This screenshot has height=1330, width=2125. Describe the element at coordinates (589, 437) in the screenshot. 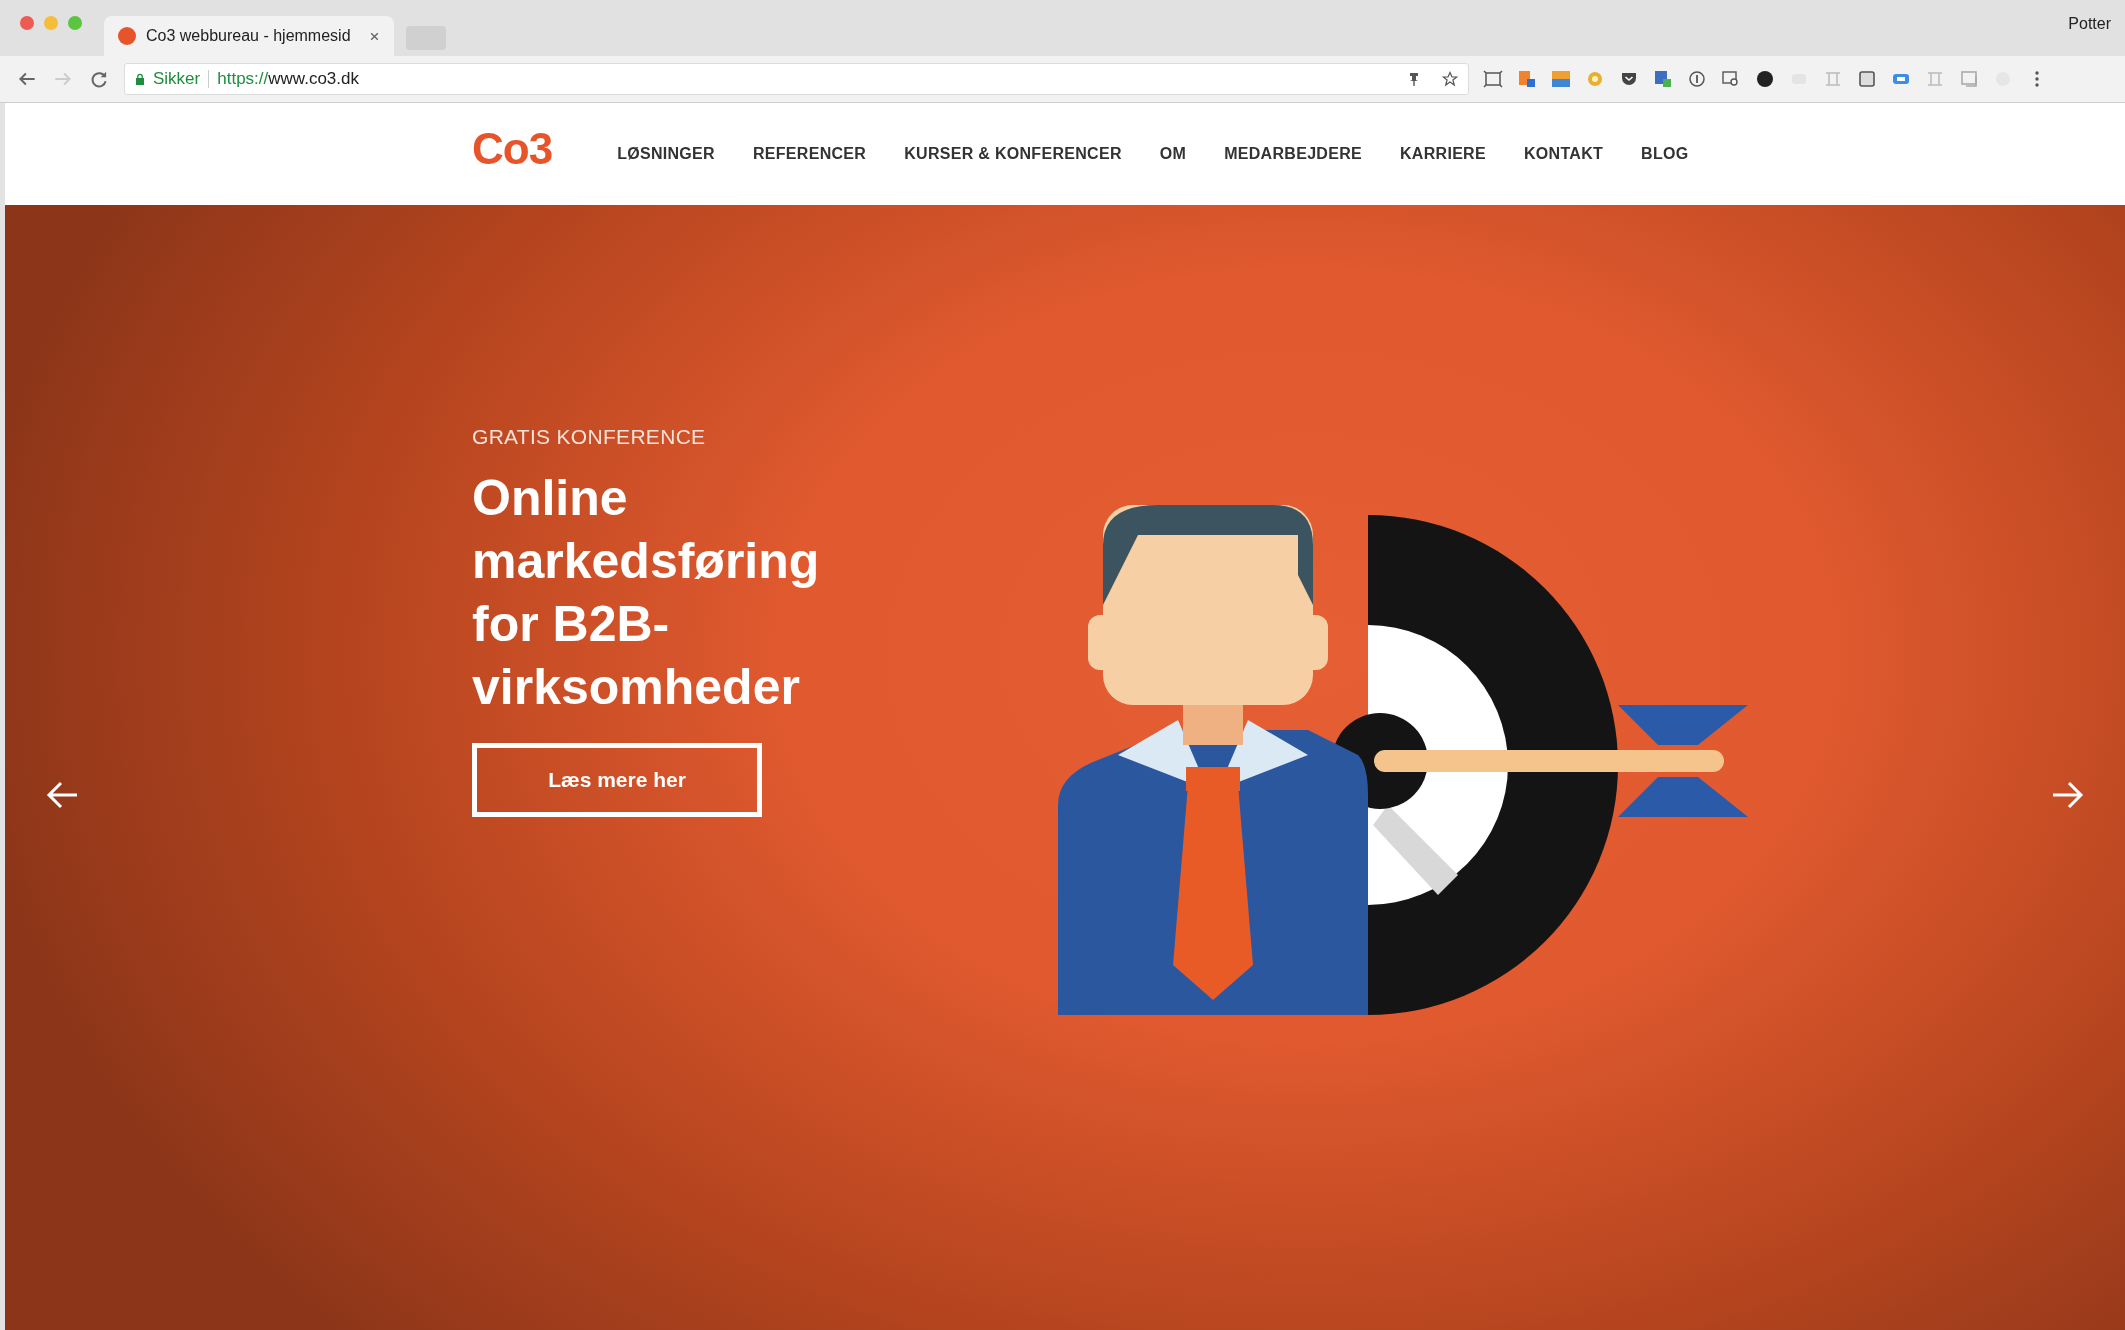

I see `hero-eyebrow: GRATIS KONFERENCE` at that location.